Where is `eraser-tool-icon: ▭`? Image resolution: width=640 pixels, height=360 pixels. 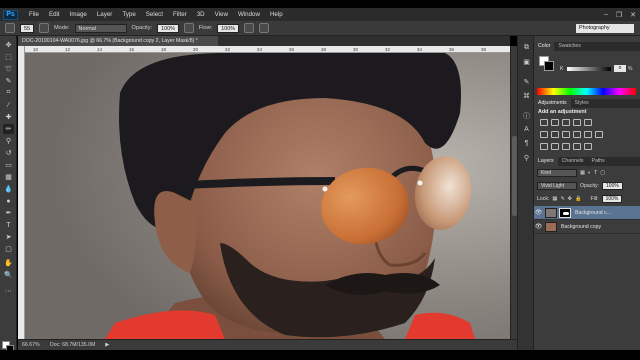 eraser-tool-icon: ▭ is located at coordinates (8, 165).